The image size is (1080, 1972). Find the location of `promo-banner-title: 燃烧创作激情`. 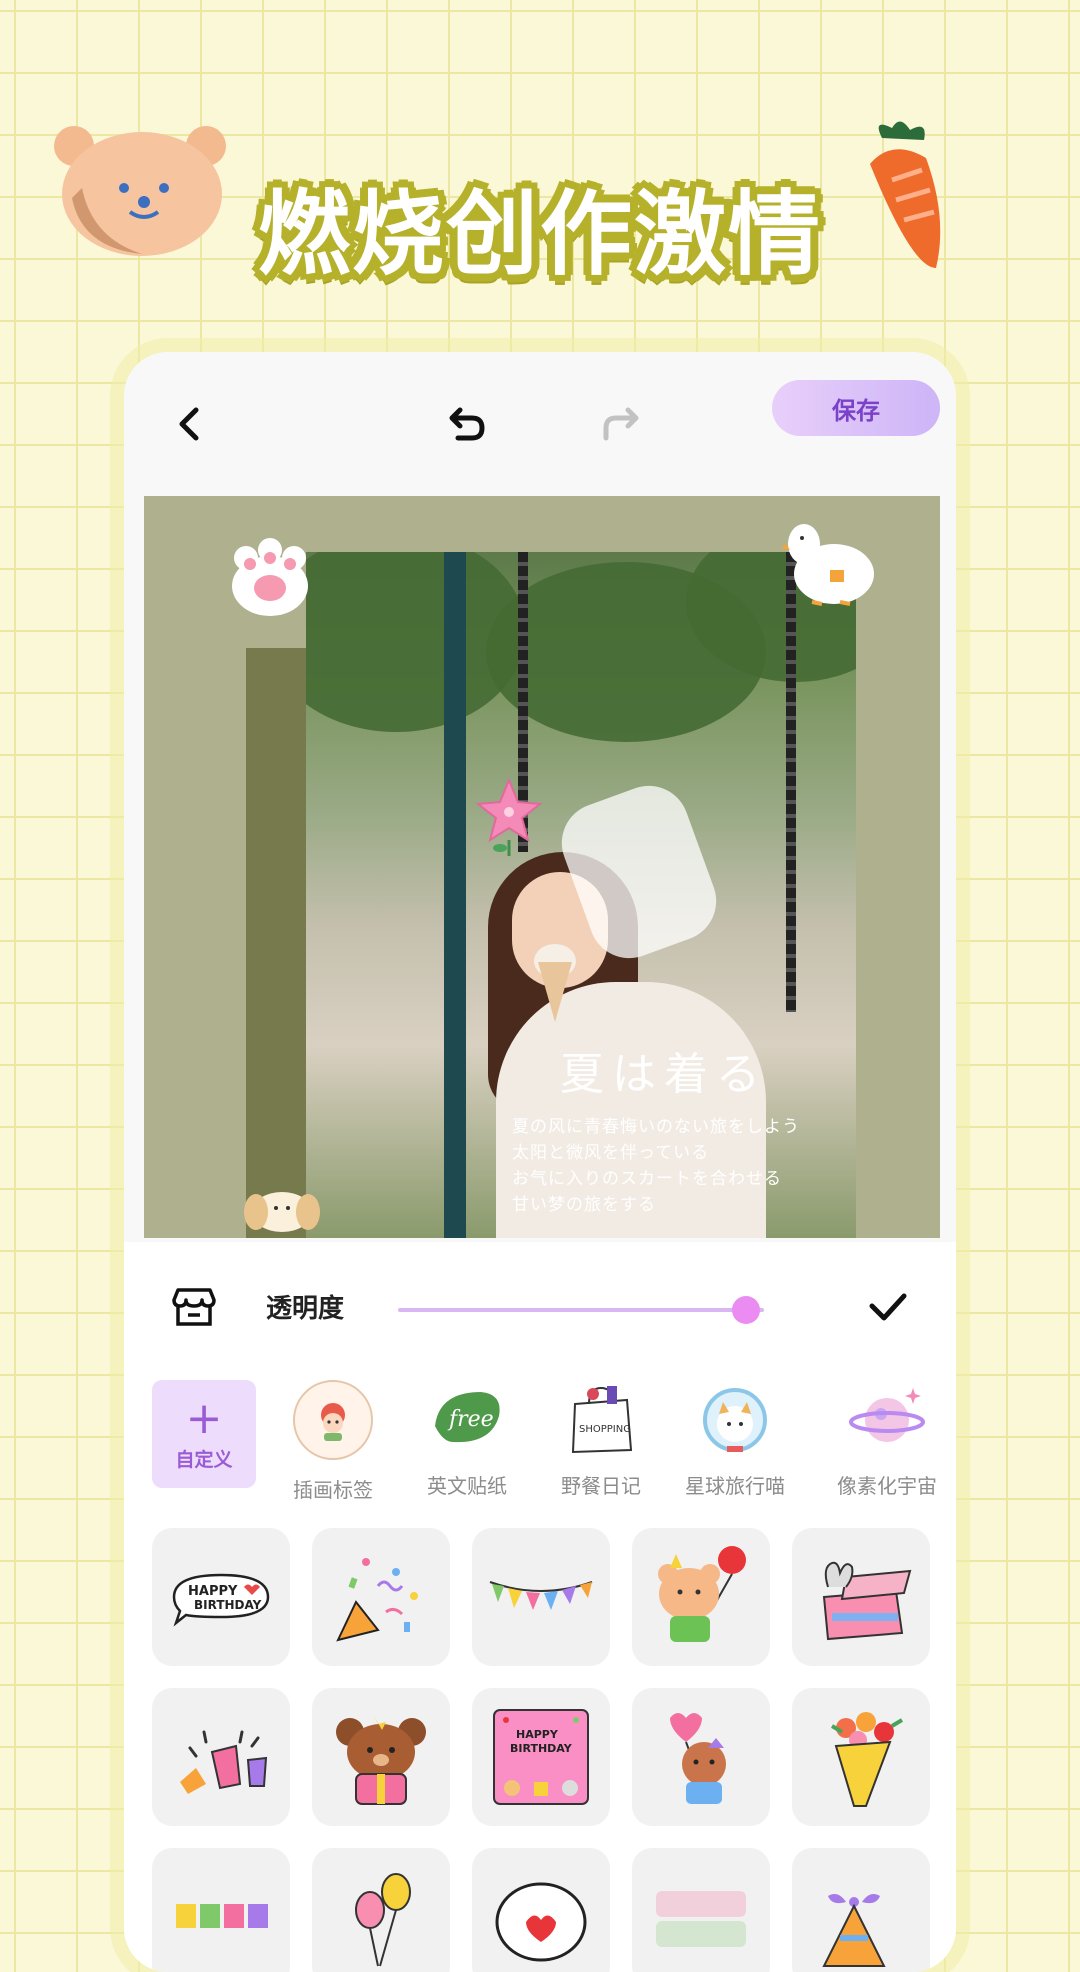

promo-banner-title: 燃烧创作激情 is located at coordinates (539, 234).